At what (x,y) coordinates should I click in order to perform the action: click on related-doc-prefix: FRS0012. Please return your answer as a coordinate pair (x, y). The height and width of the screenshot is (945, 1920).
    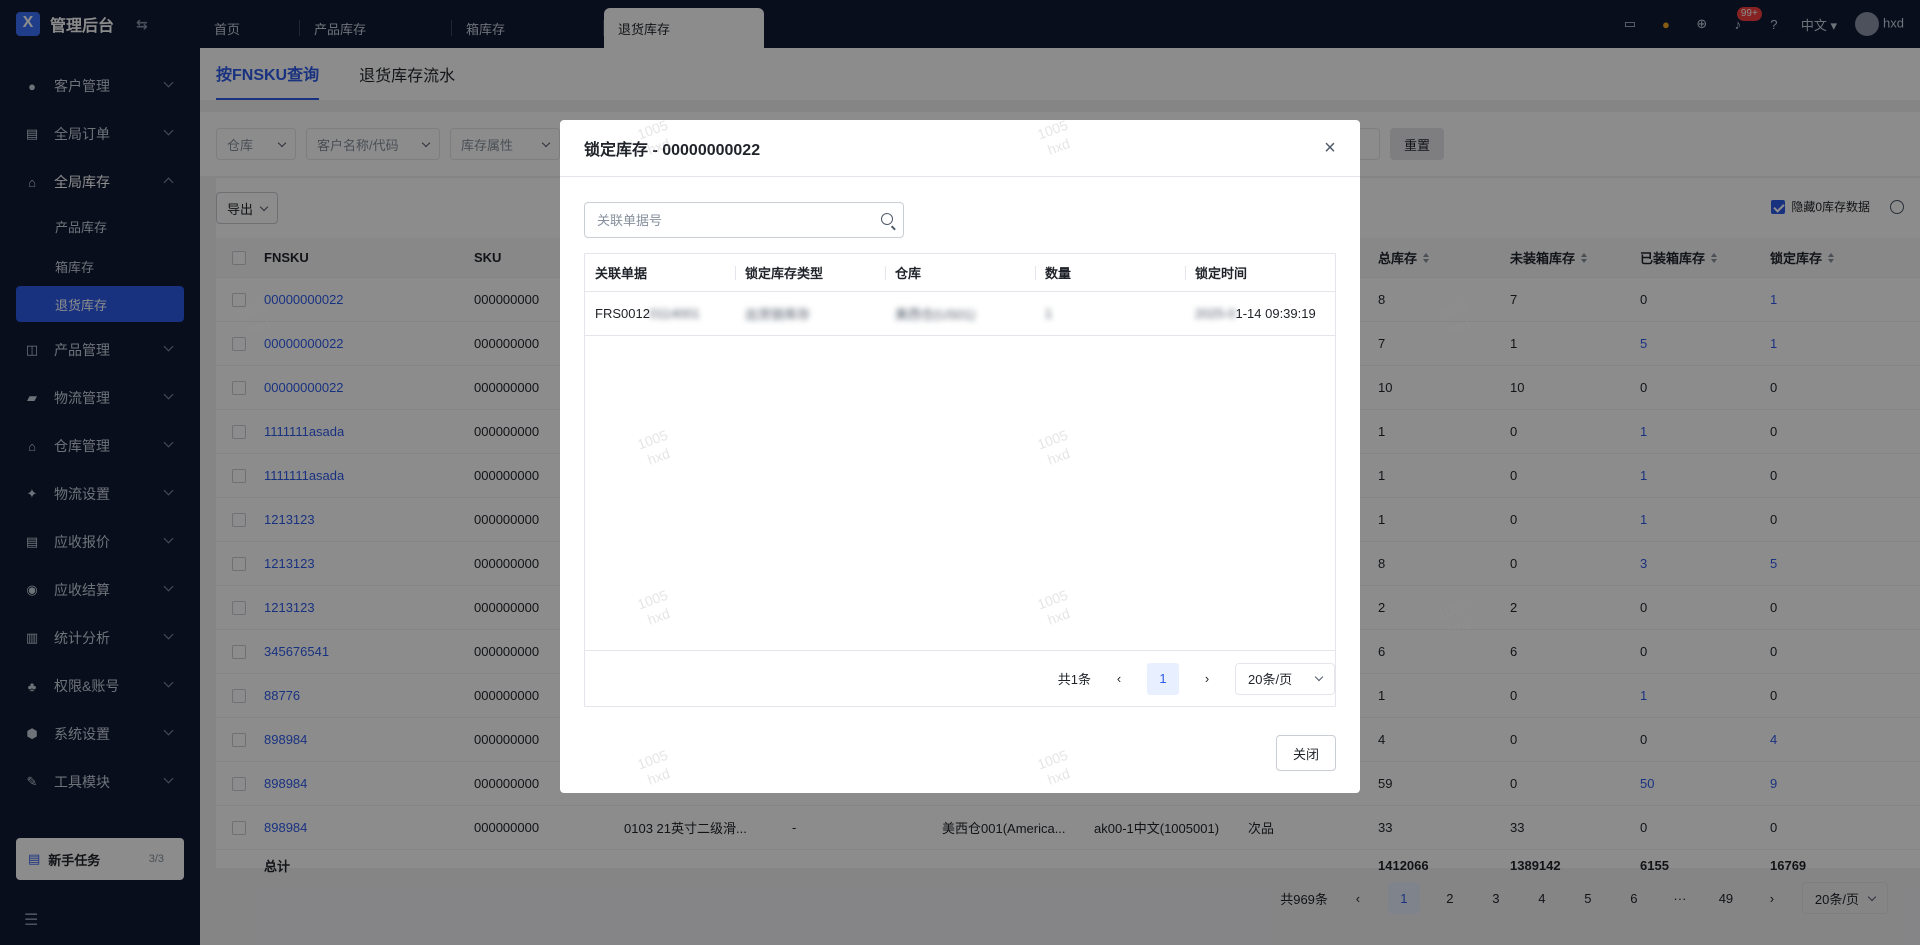
    Looking at the image, I should click on (622, 313).